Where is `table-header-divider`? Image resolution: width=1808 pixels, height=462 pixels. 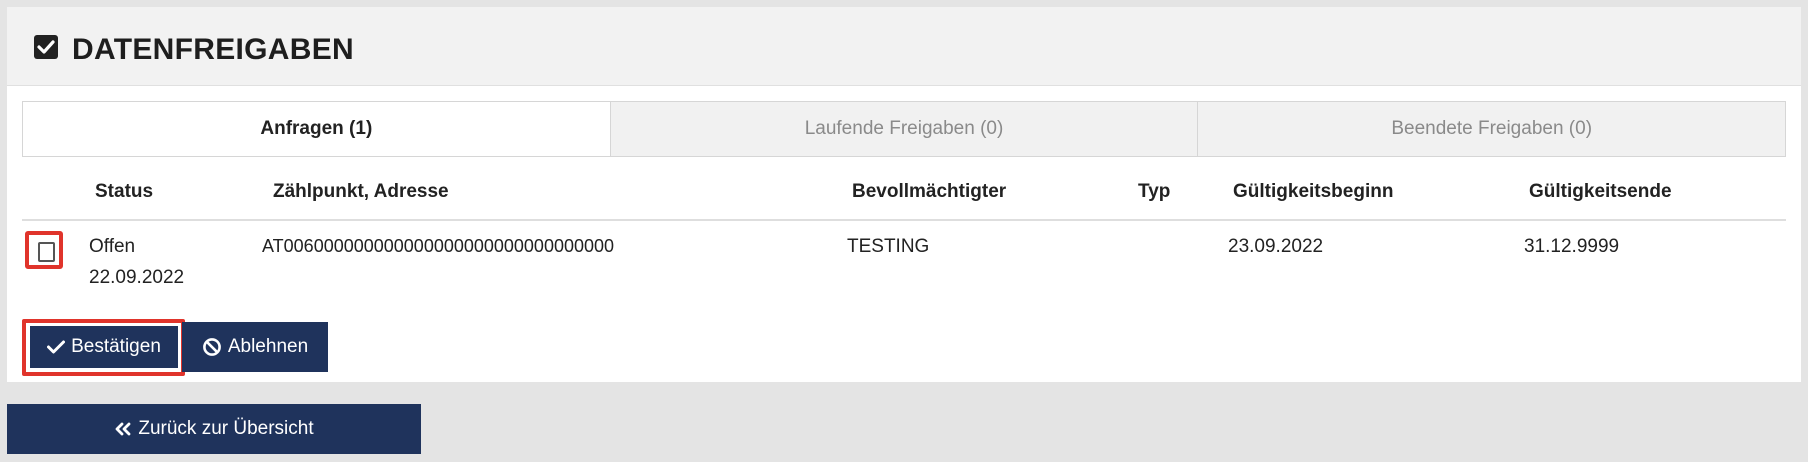 table-header-divider is located at coordinates (904, 220).